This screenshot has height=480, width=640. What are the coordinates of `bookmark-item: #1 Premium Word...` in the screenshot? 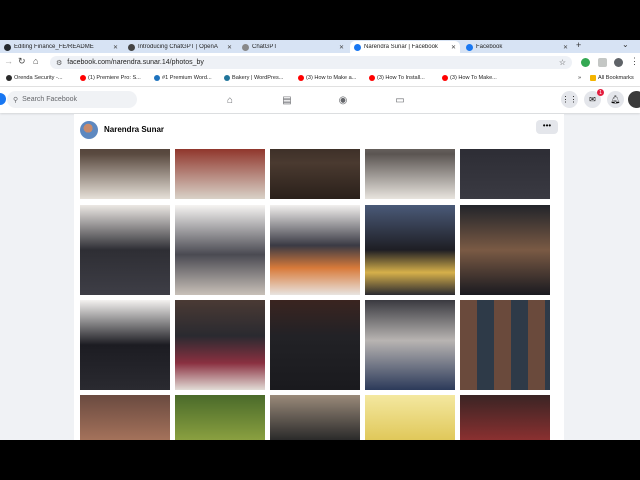 It's located at (183, 78).